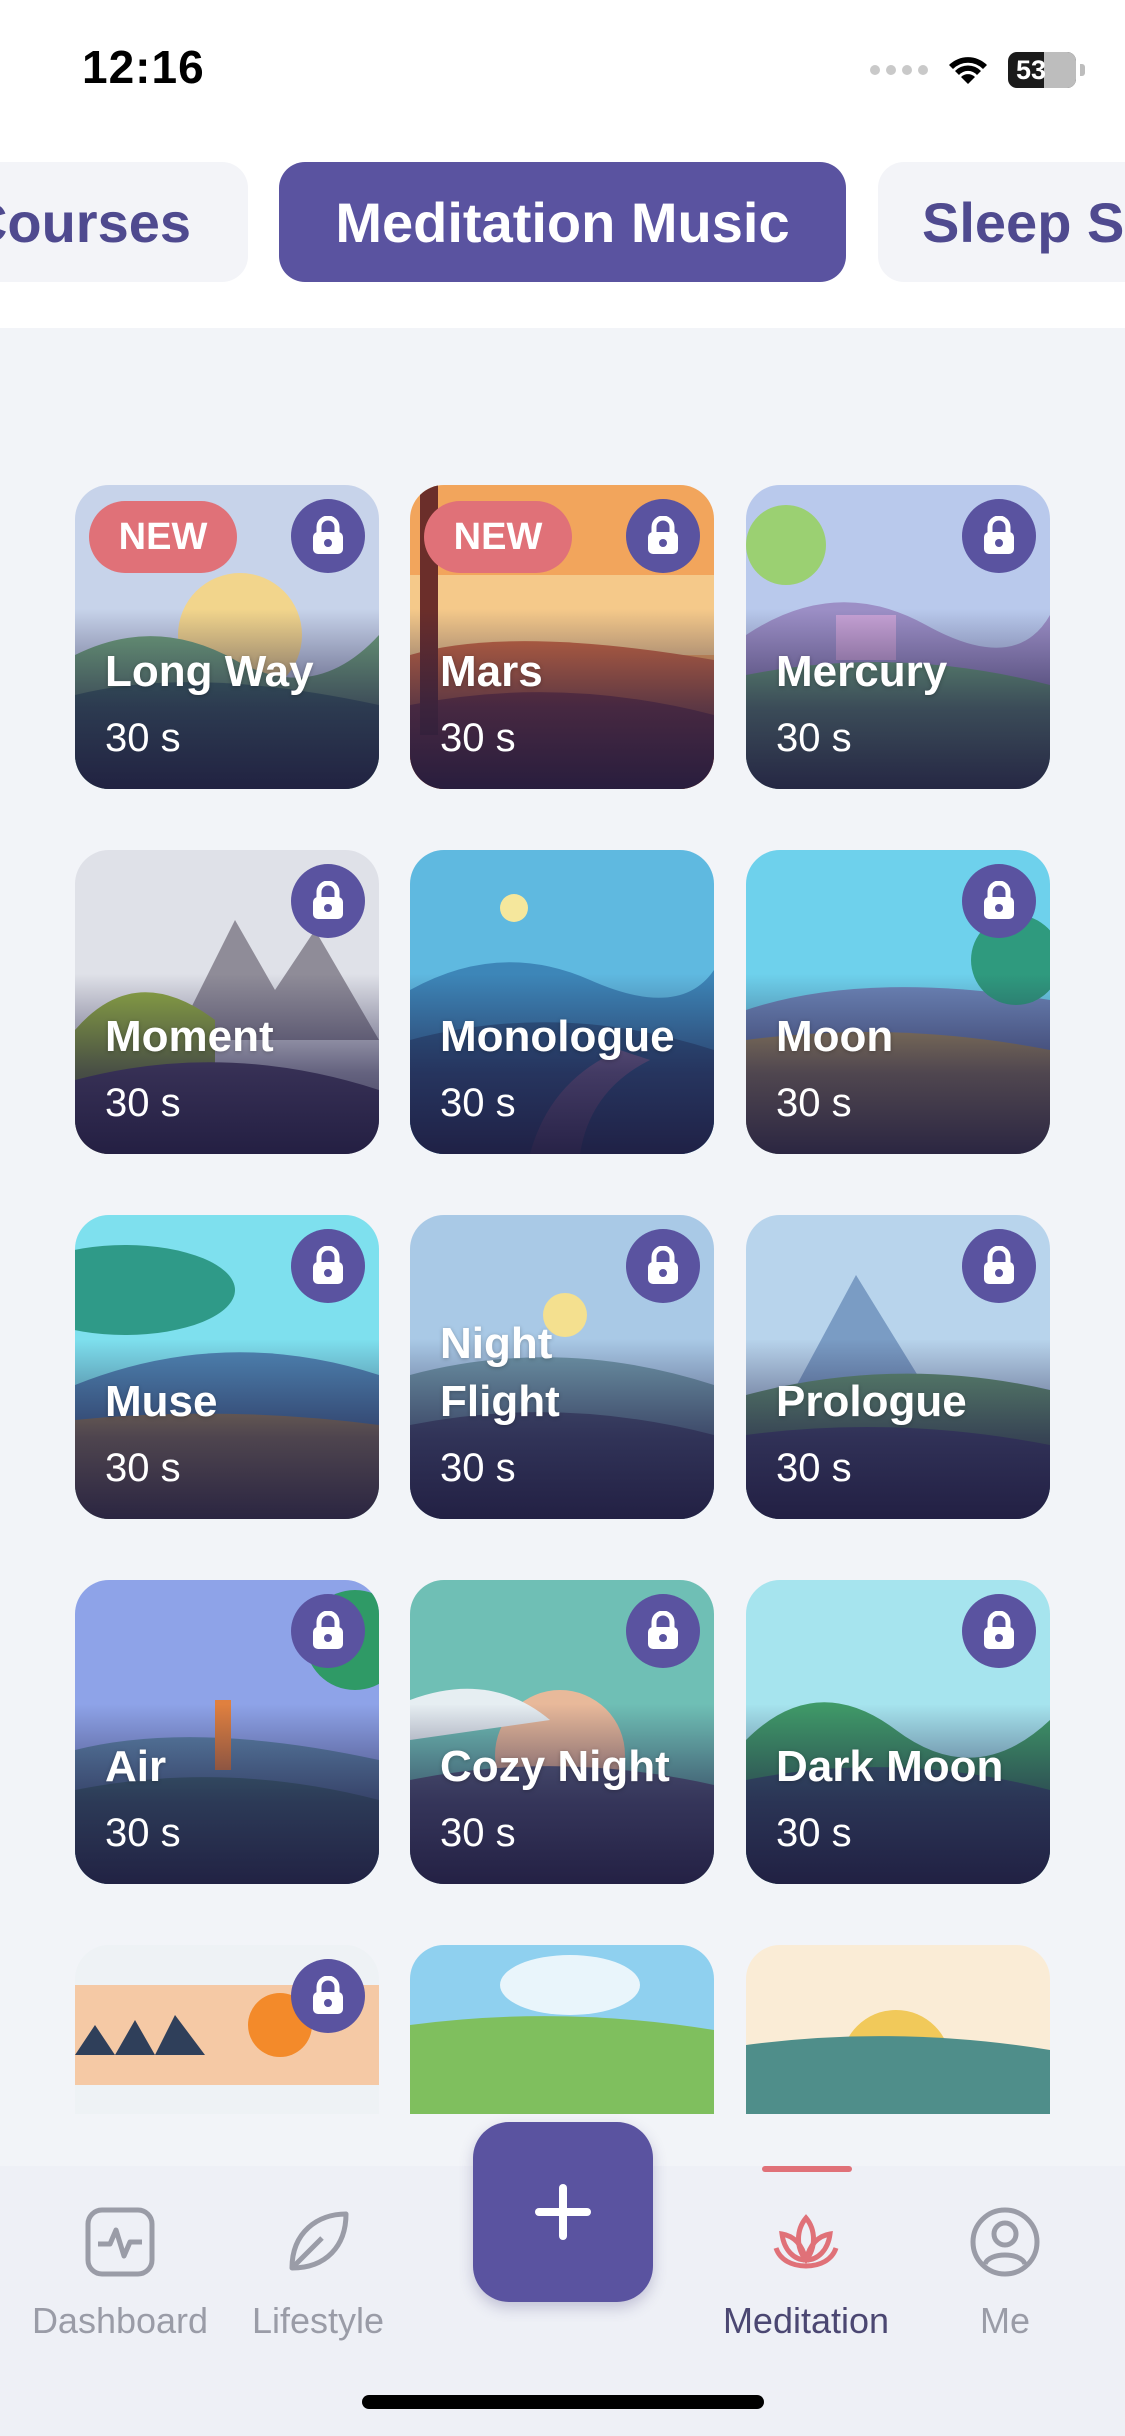 This screenshot has width=1125, height=2436. Describe the element at coordinates (562, 222) in the screenshot. I see `tab-meditation-music: Meditation Music` at that location.